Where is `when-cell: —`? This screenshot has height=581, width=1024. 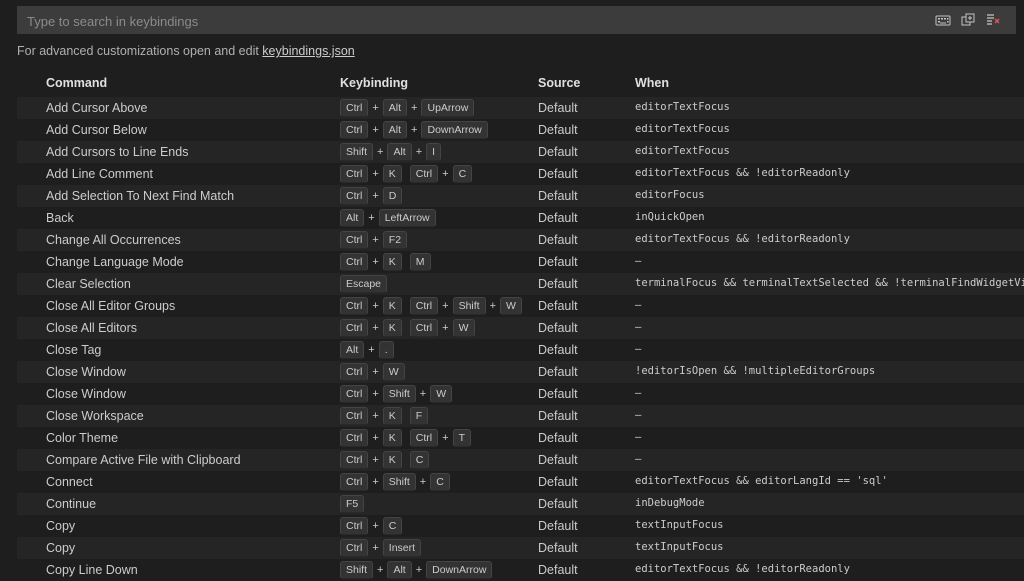
when-cell: — is located at coordinates (638, 327).